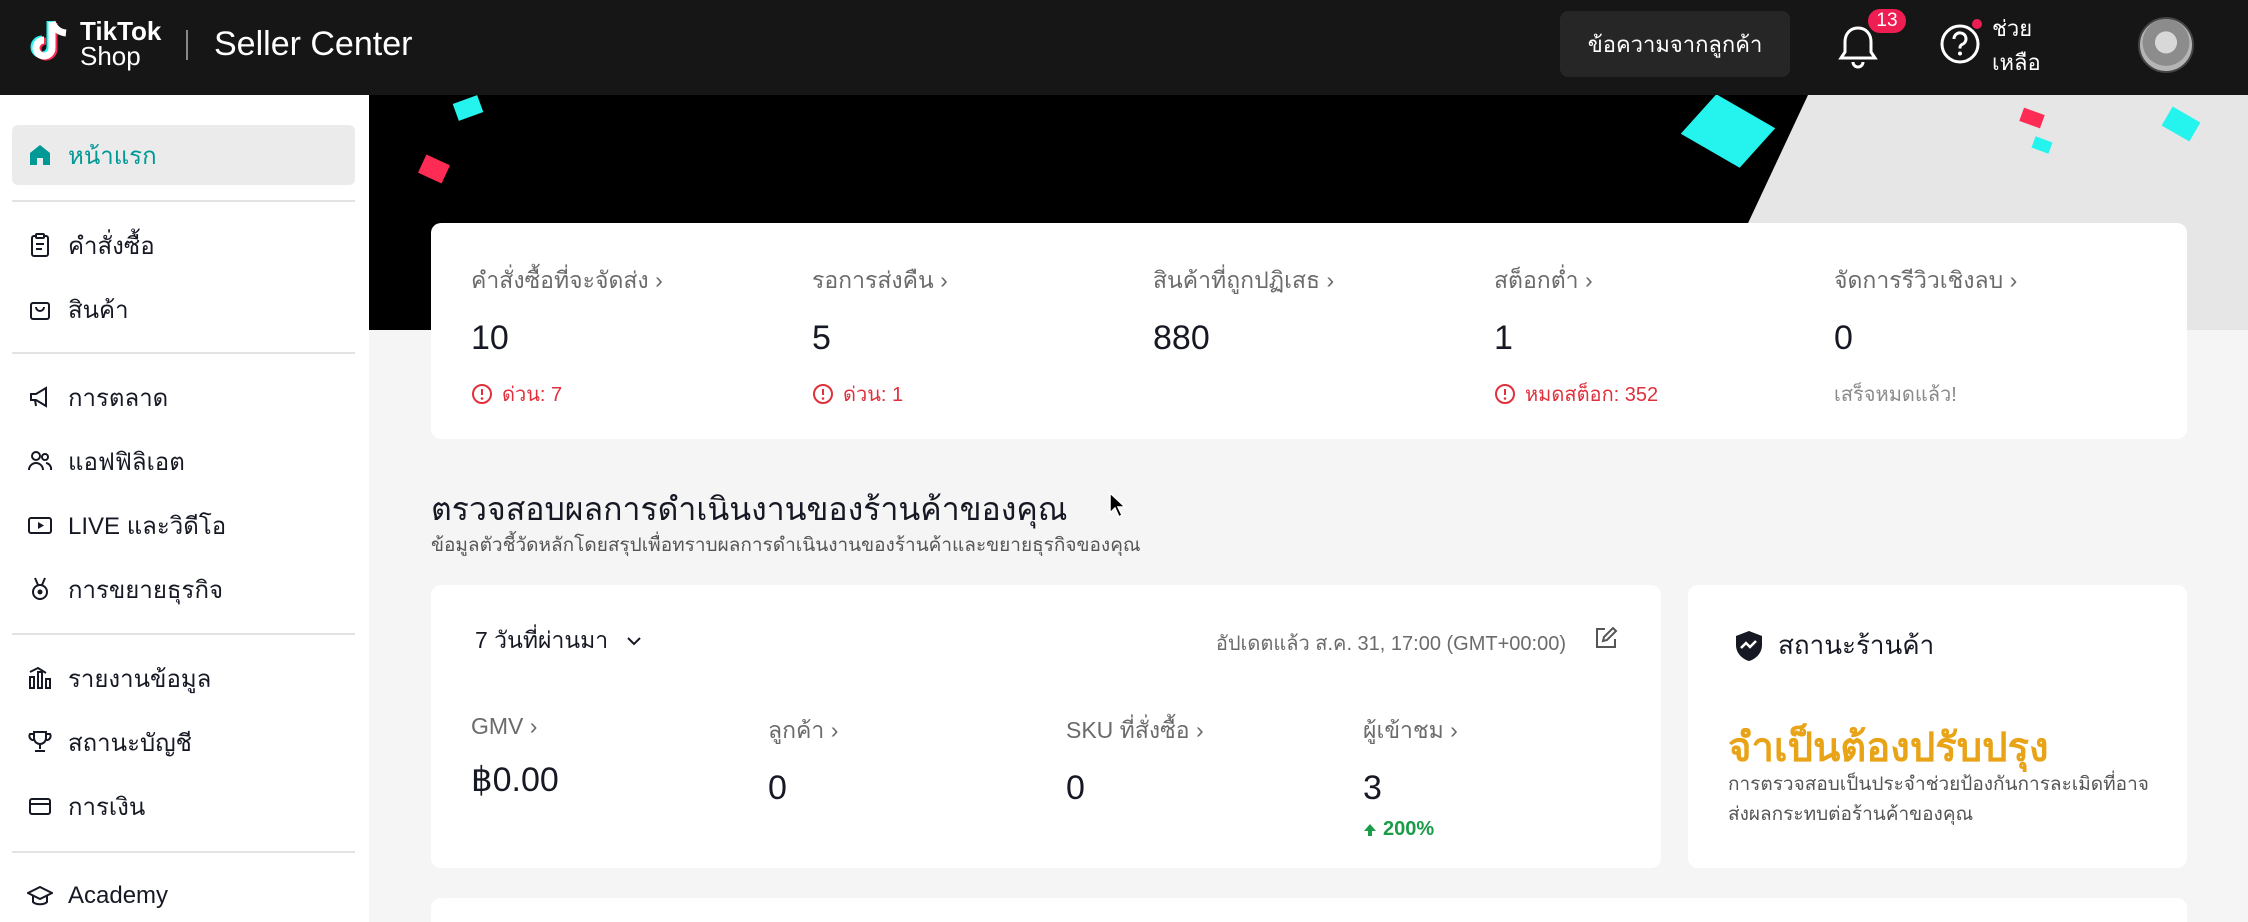 The width and height of the screenshot is (2248, 922). What do you see at coordinates (821, 338) in the screenshot?
I see `todo-value: 5` at bounding box center [821, 338].